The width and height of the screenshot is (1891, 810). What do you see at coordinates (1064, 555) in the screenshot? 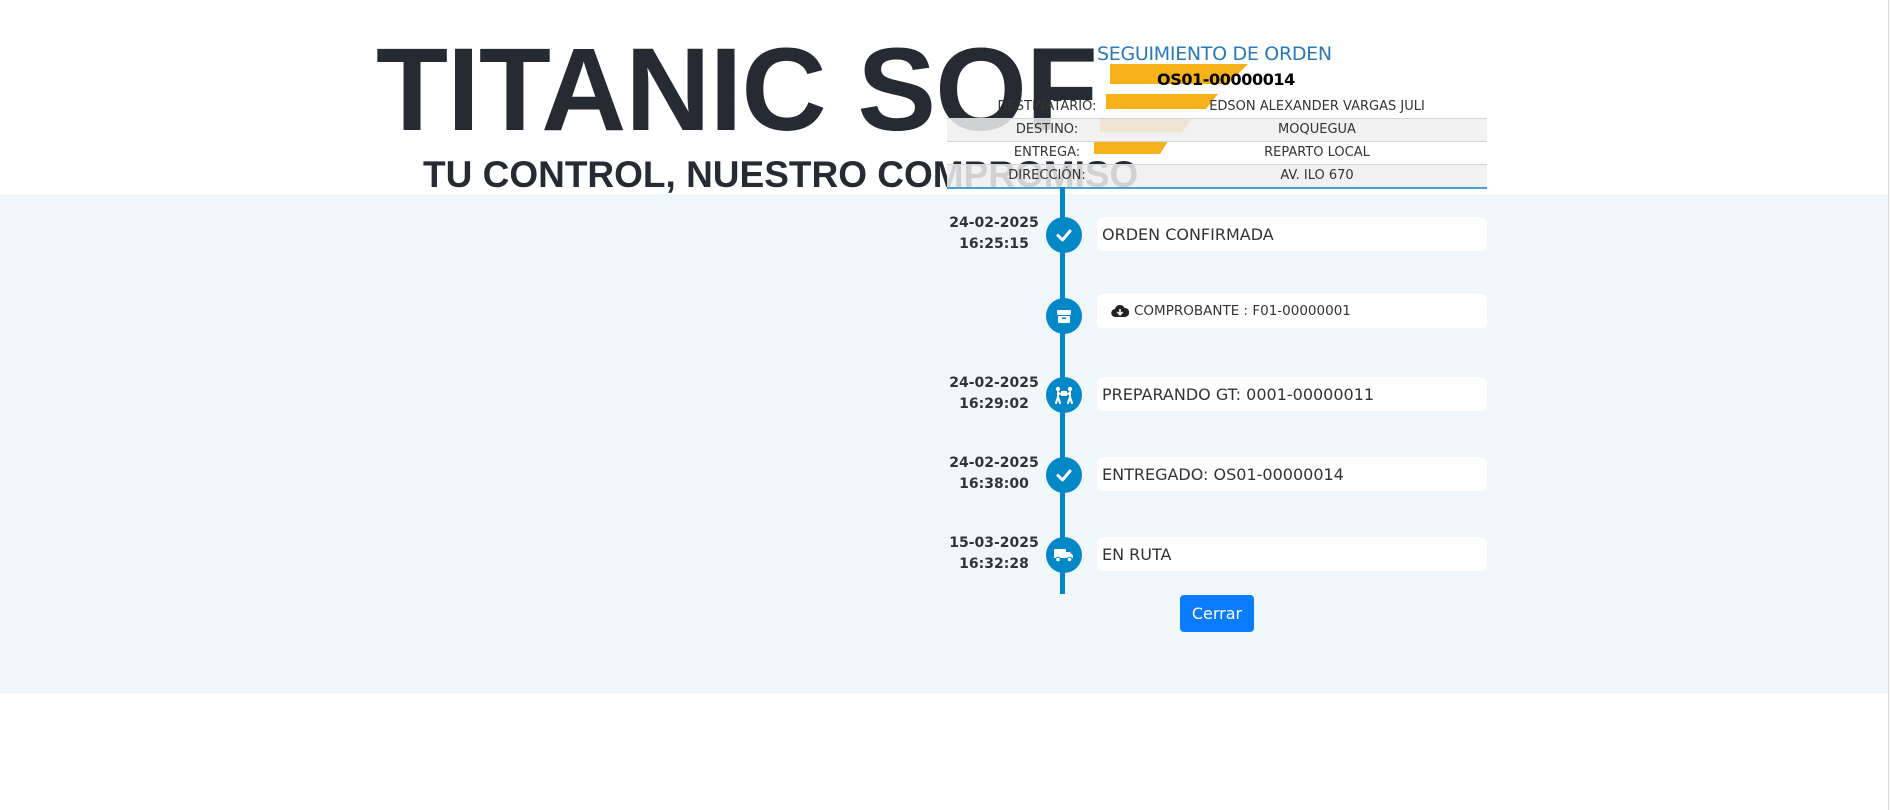
I see `truck-icon` at bounding box center [1064, 555].